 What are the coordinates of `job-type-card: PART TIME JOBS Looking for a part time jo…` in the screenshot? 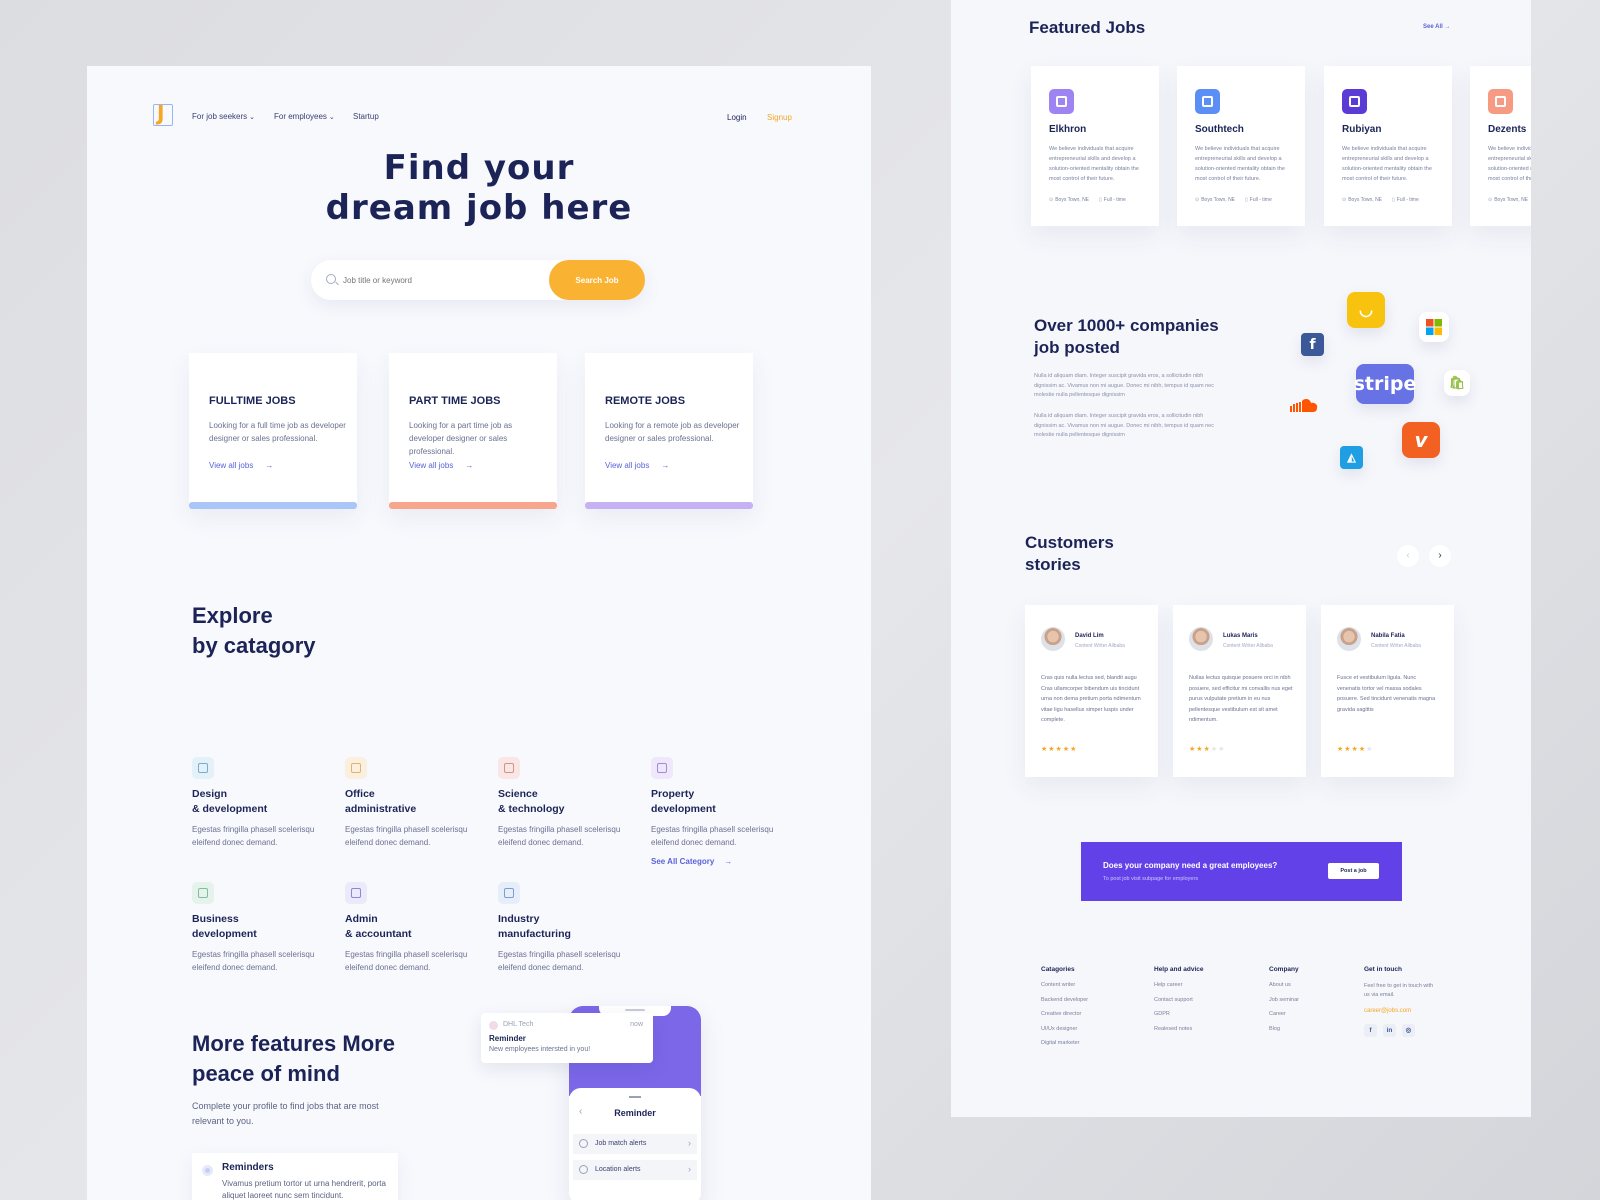 It's located at (473, 431).